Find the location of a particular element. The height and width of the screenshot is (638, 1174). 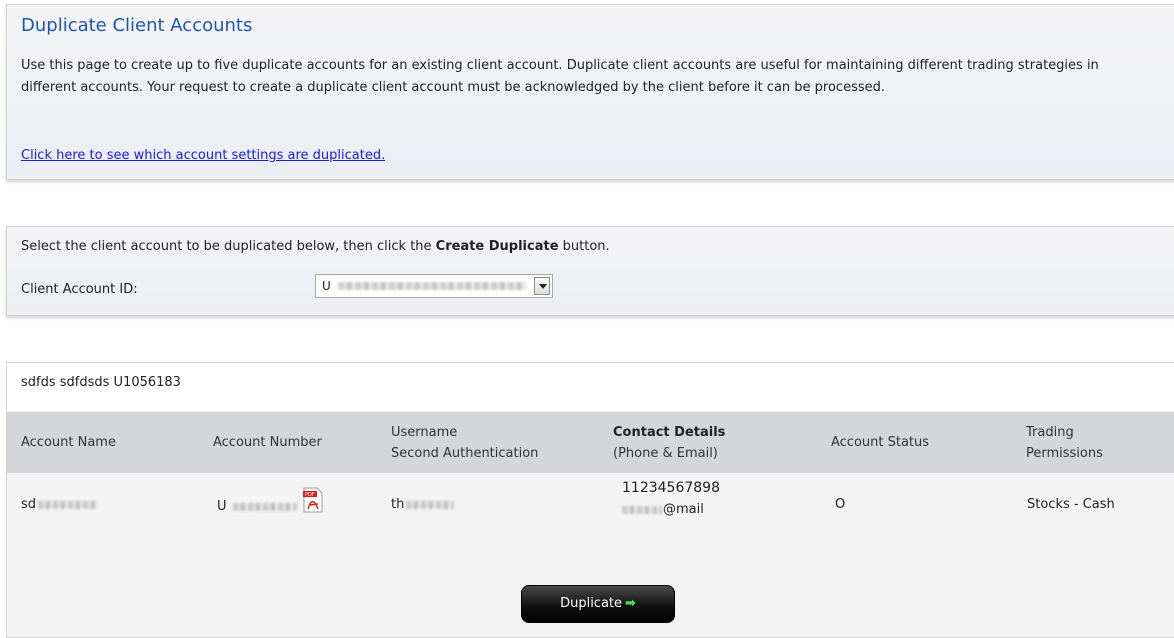

col-account-name: Account Name is located at coordinates (68, 442).